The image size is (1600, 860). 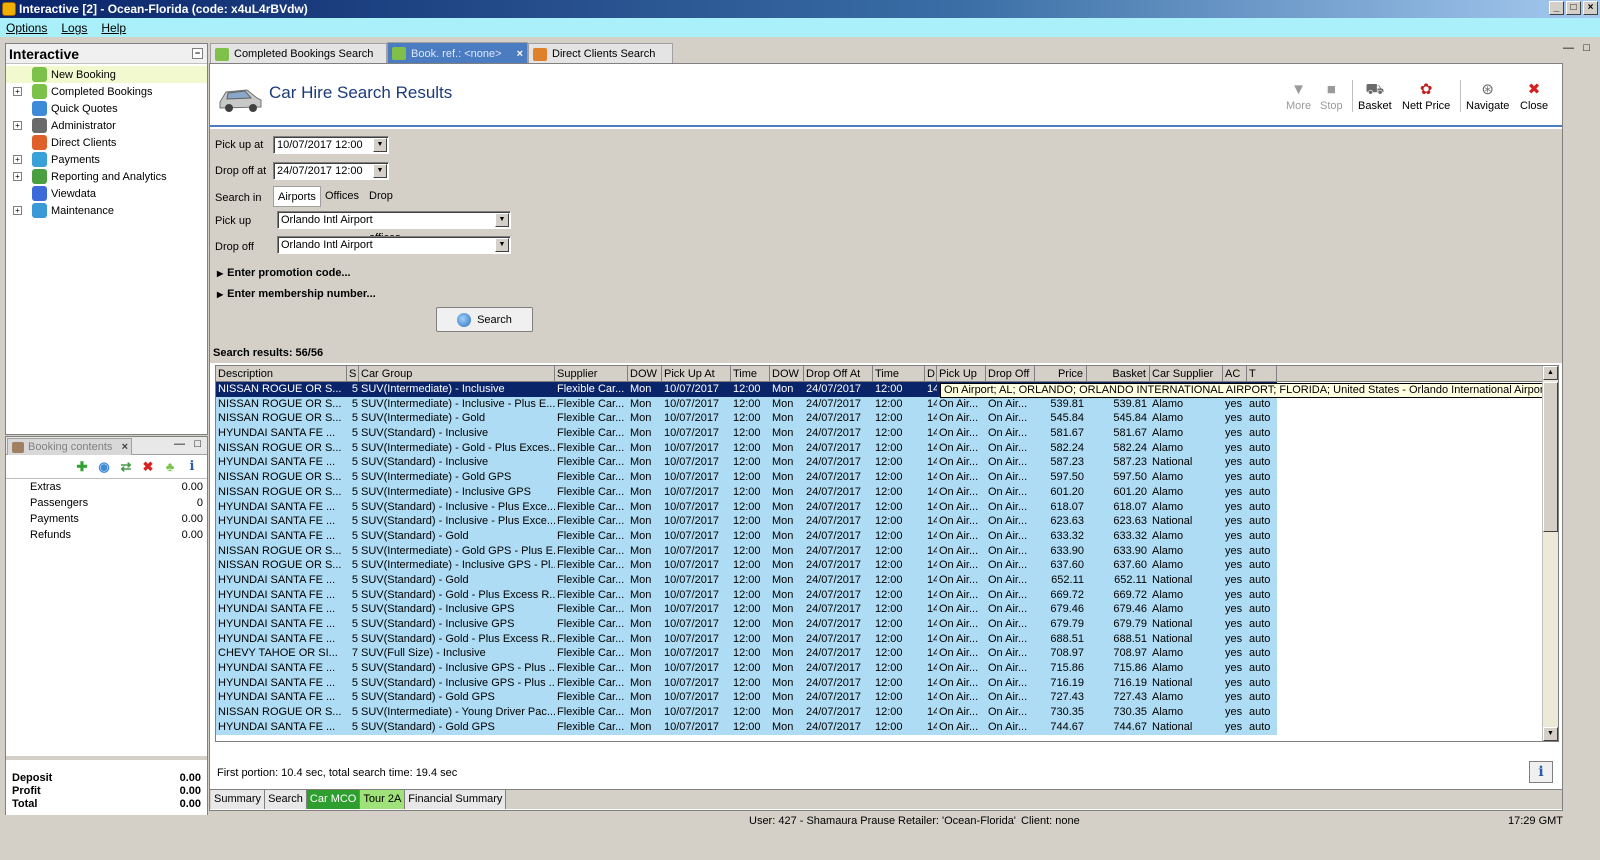 What do you see at coordinates (106, 210) in the screenshot?
I see `nav-item-maintenance: + Maintenance` at bounding box center [106, 210].